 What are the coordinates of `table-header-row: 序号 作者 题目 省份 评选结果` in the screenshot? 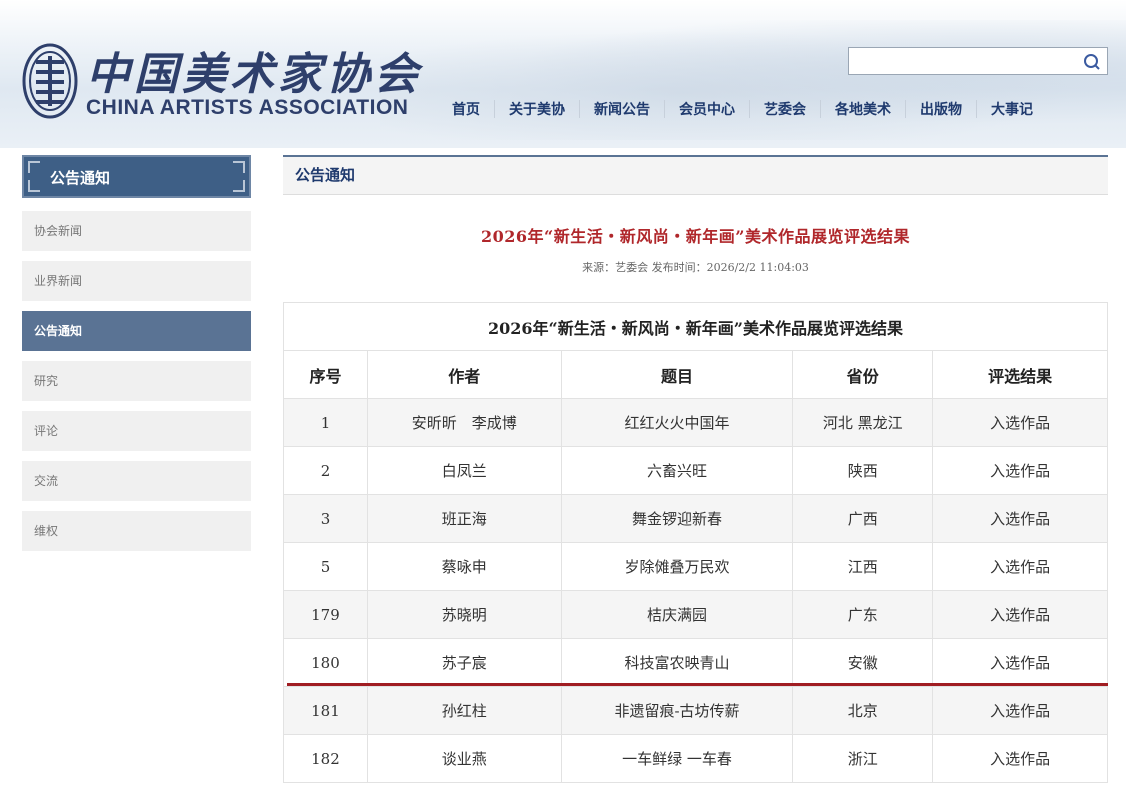 It's located at (695, 374).